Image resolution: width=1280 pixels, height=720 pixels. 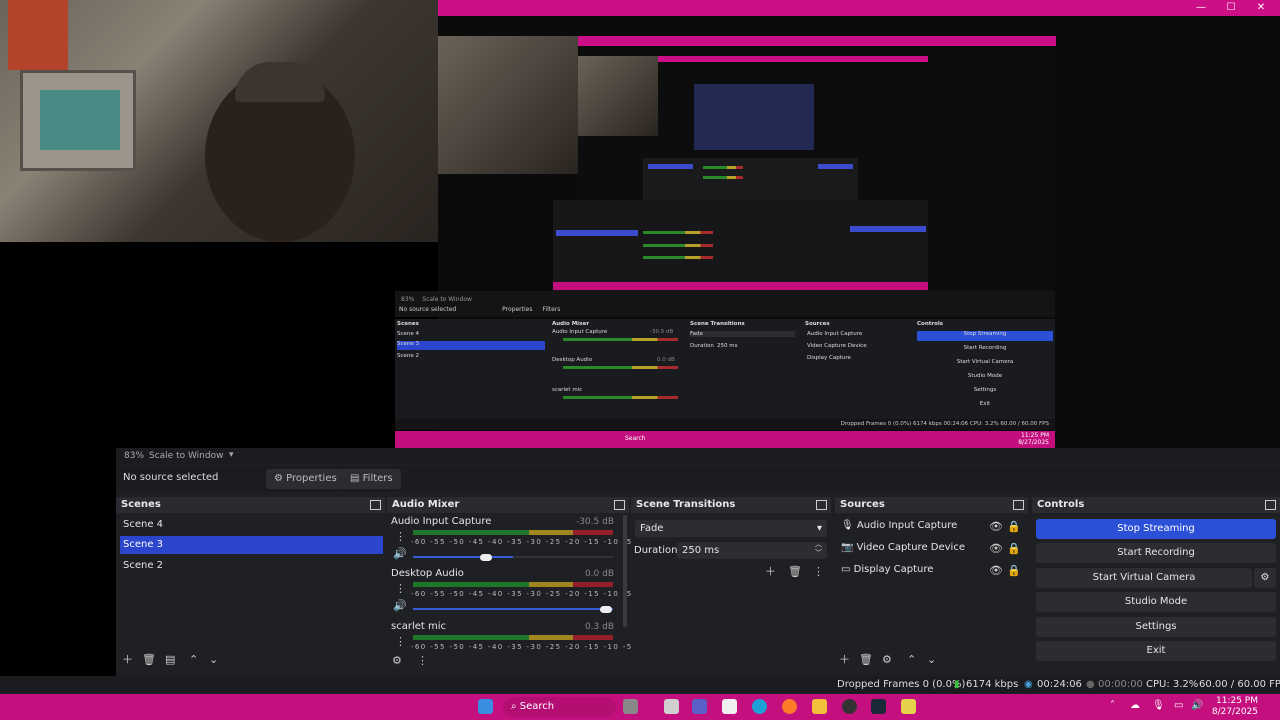 What do you see at coordinates (1261, 8) in the screenshot?
I see `close-icon: ✕` at bounding box center [1261, 8].